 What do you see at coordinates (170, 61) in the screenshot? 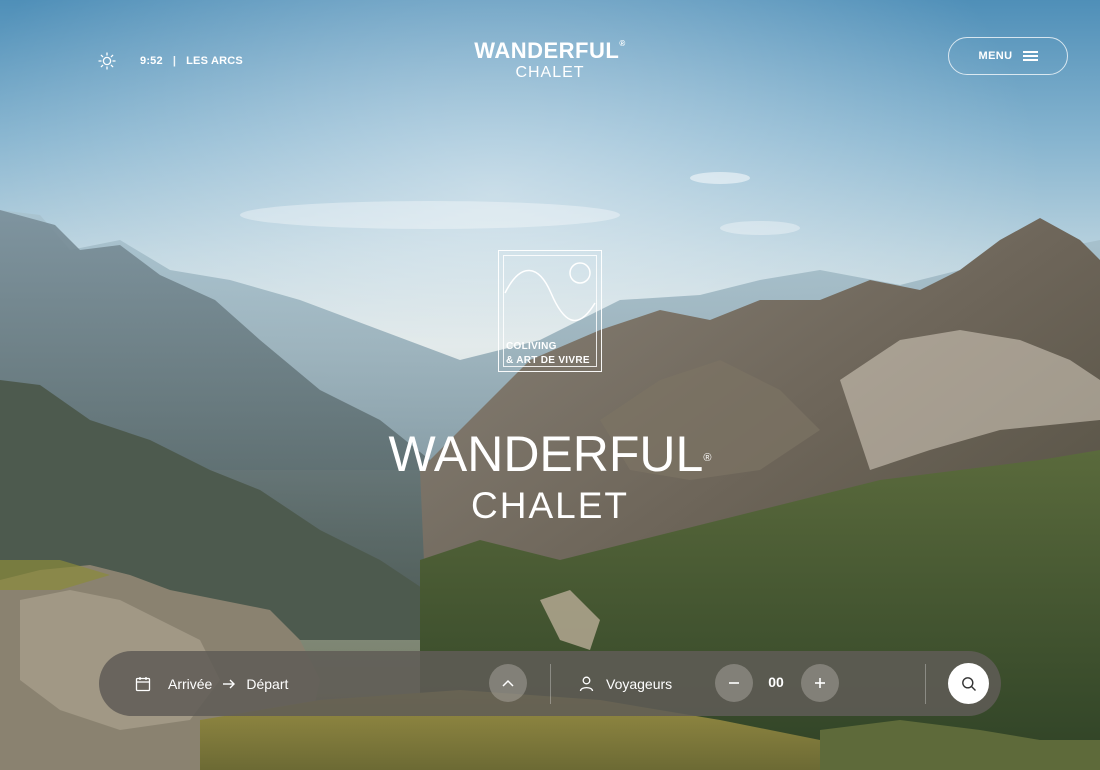
I see `time-location: 9:52 | LES ARCS` at bounding box center [170, 61].